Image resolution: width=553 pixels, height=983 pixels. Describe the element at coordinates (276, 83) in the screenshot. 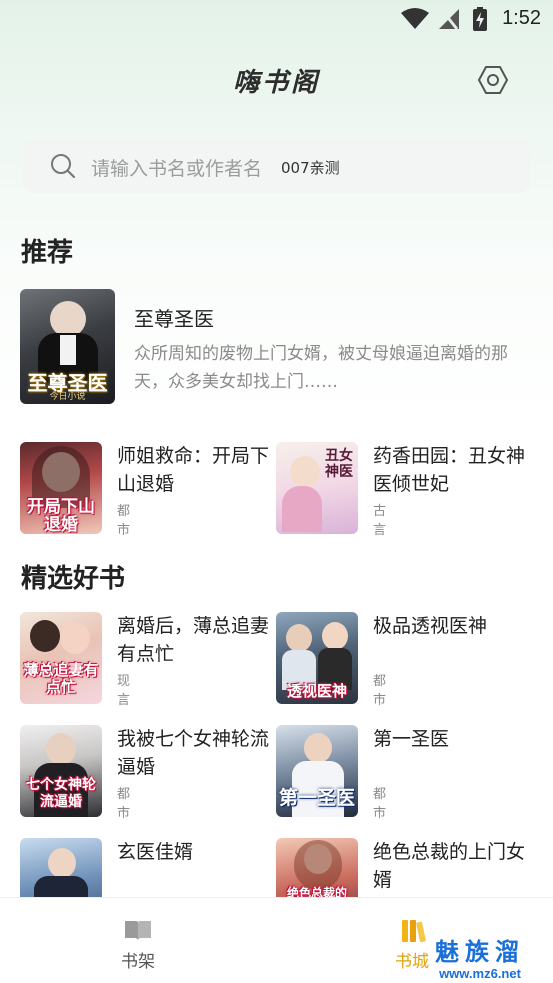

I see `app-title: 嗨书阁` at that location.